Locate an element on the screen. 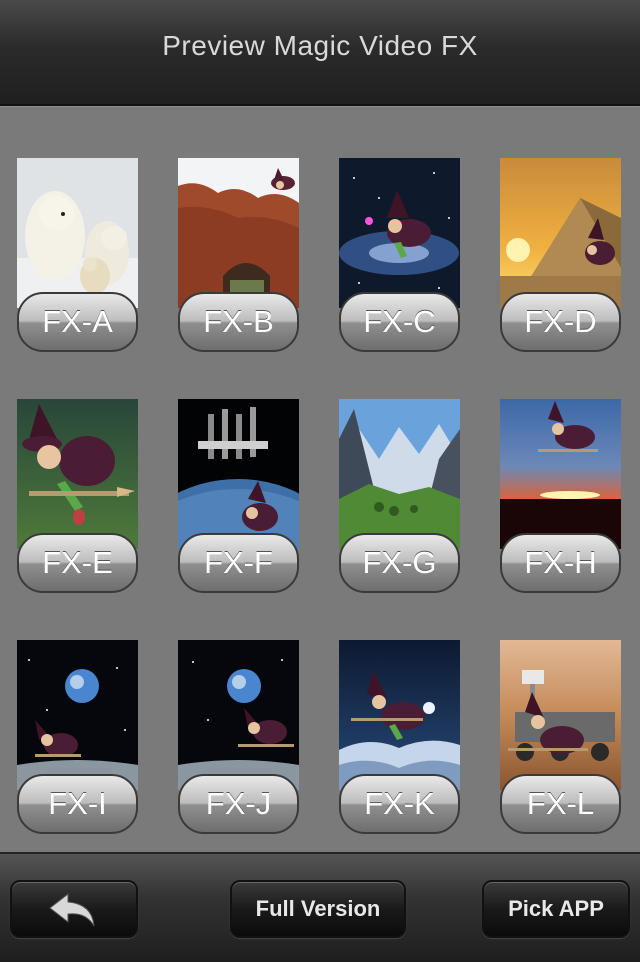 This screenshot has width=640, height=962. effect-thumbnail-space-station is located at coordinates (238, 474).